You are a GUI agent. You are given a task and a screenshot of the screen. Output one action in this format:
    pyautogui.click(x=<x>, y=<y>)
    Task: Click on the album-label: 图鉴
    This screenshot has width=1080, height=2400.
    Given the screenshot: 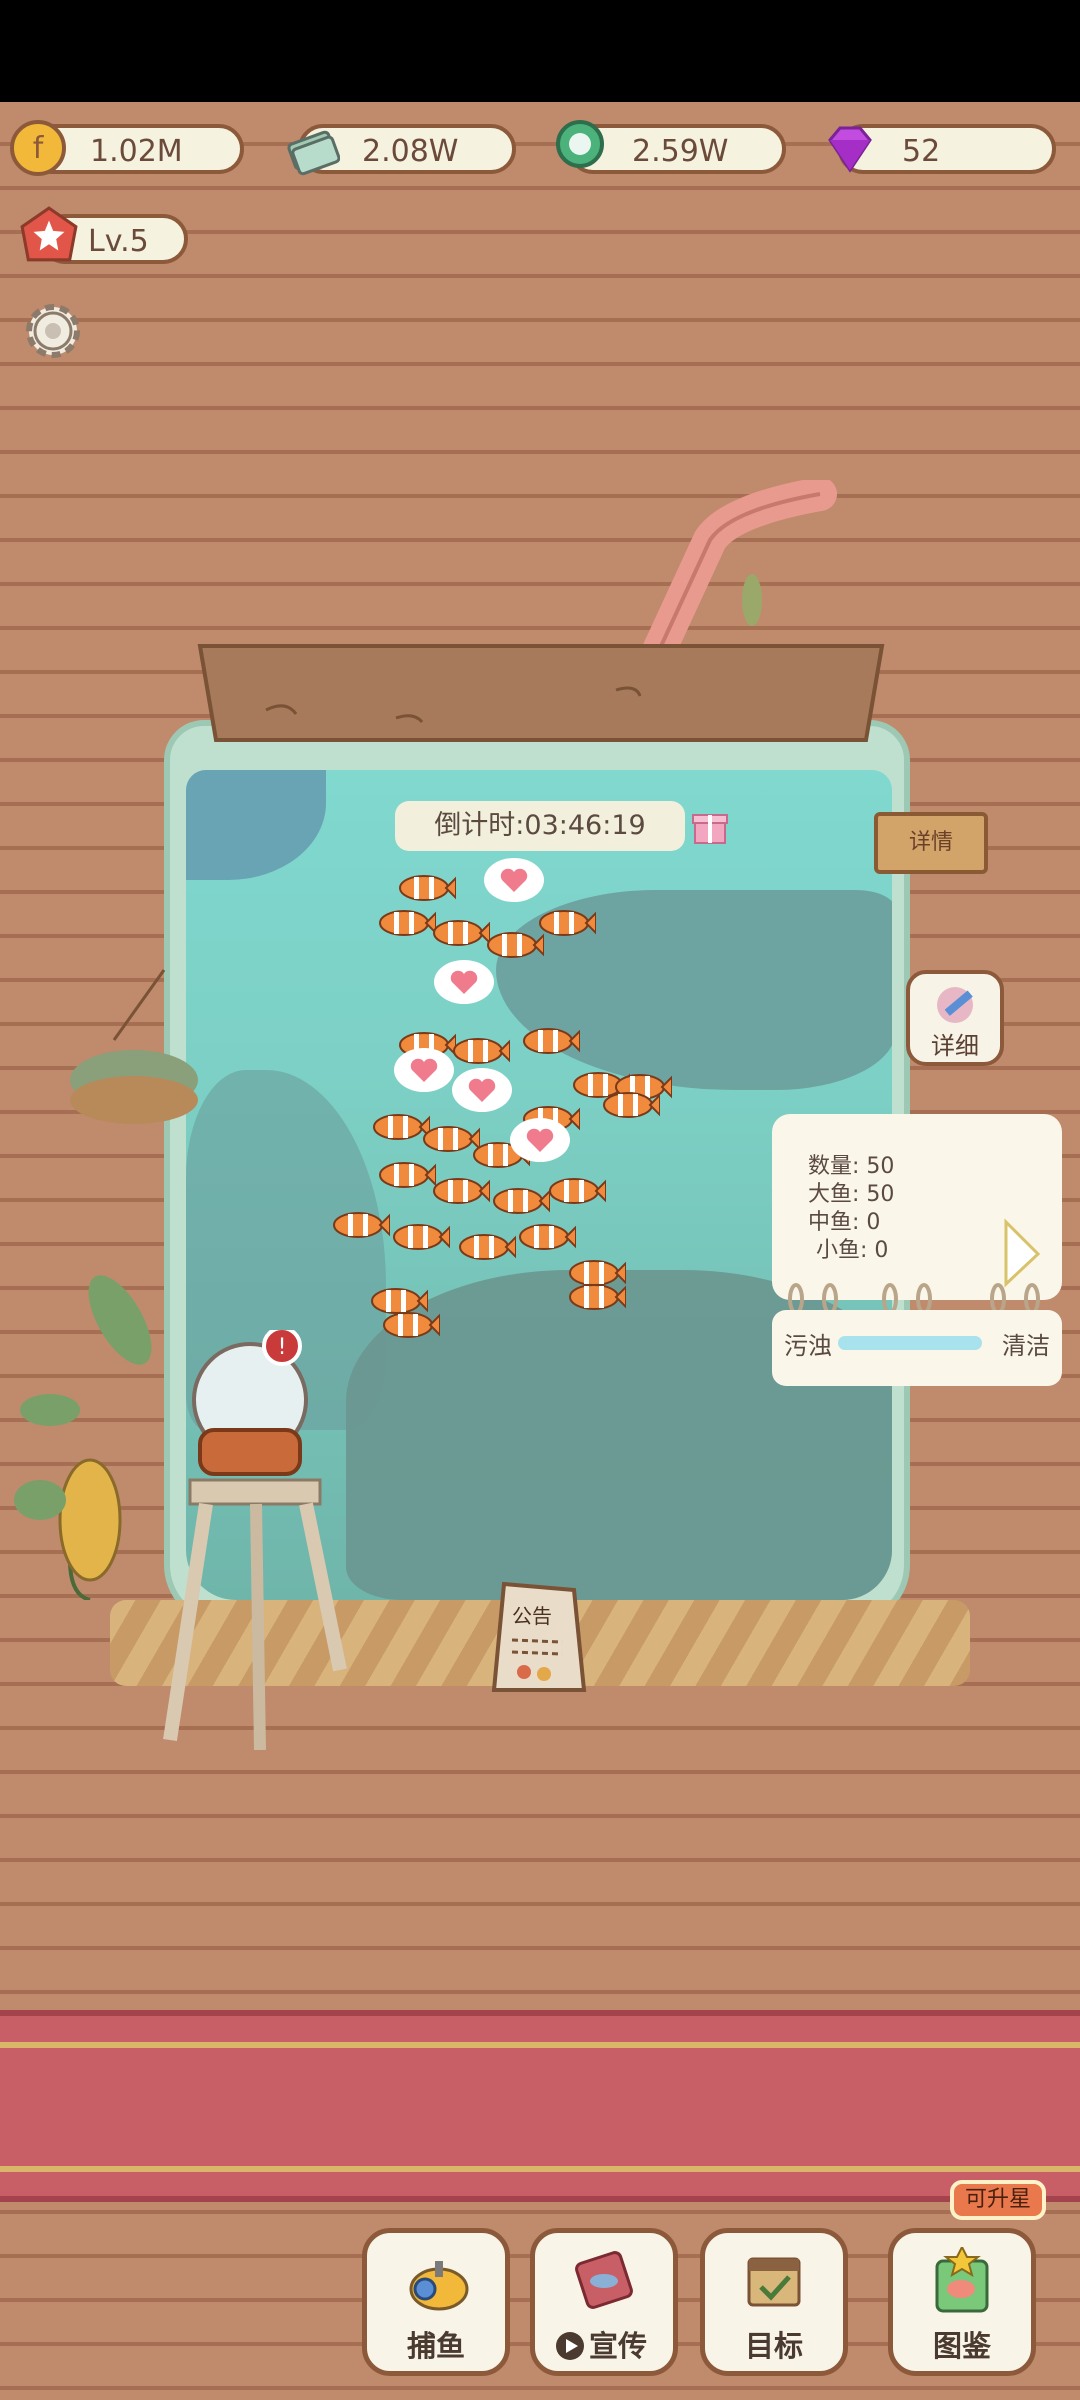 What is the action you would take?
    pyautogui.click(x=961, y=2346)
    